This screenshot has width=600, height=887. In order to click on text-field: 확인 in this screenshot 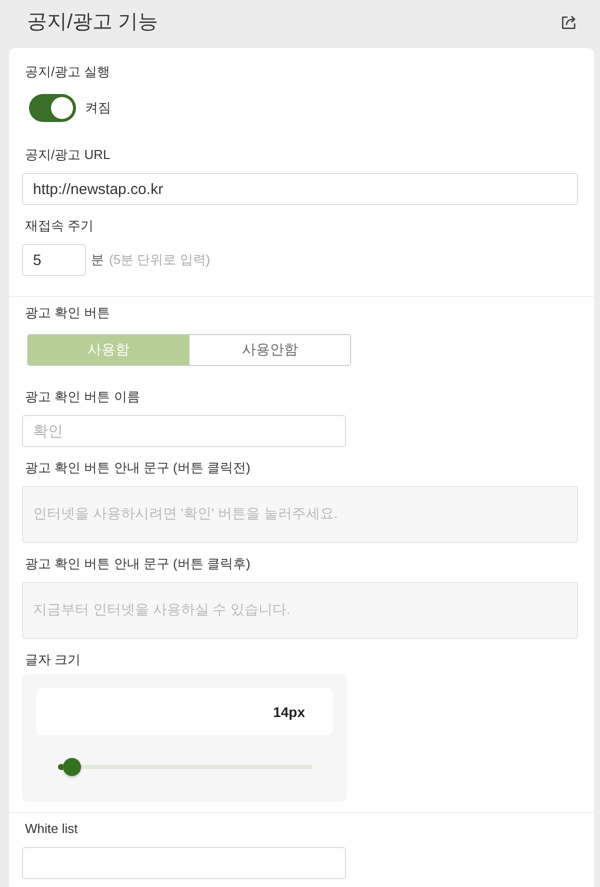, I will do `click(184, 431)`.